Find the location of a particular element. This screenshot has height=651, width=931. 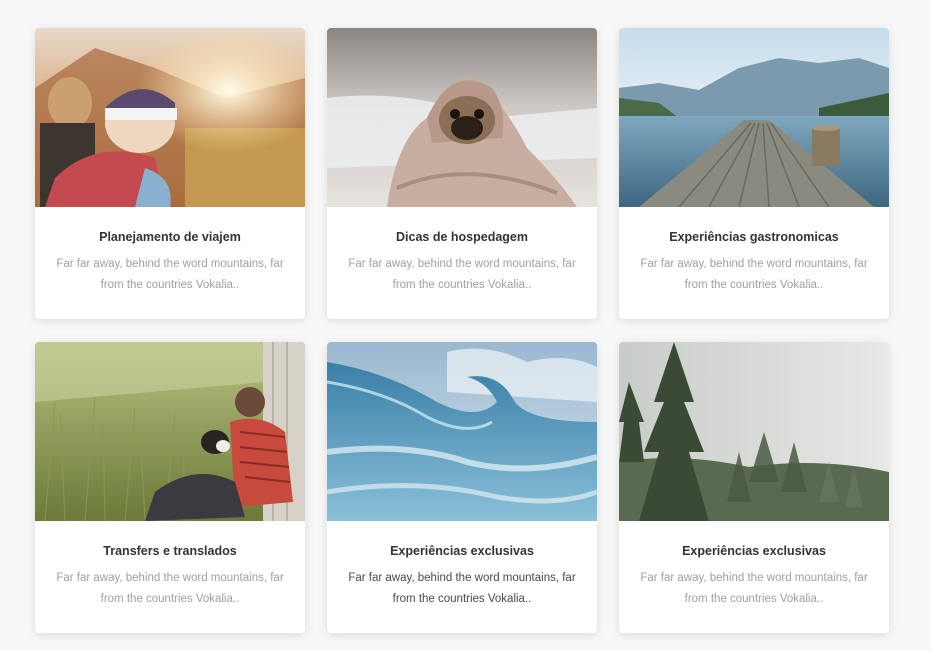

pug-blanket-photo is located at coordinates (462, 117).